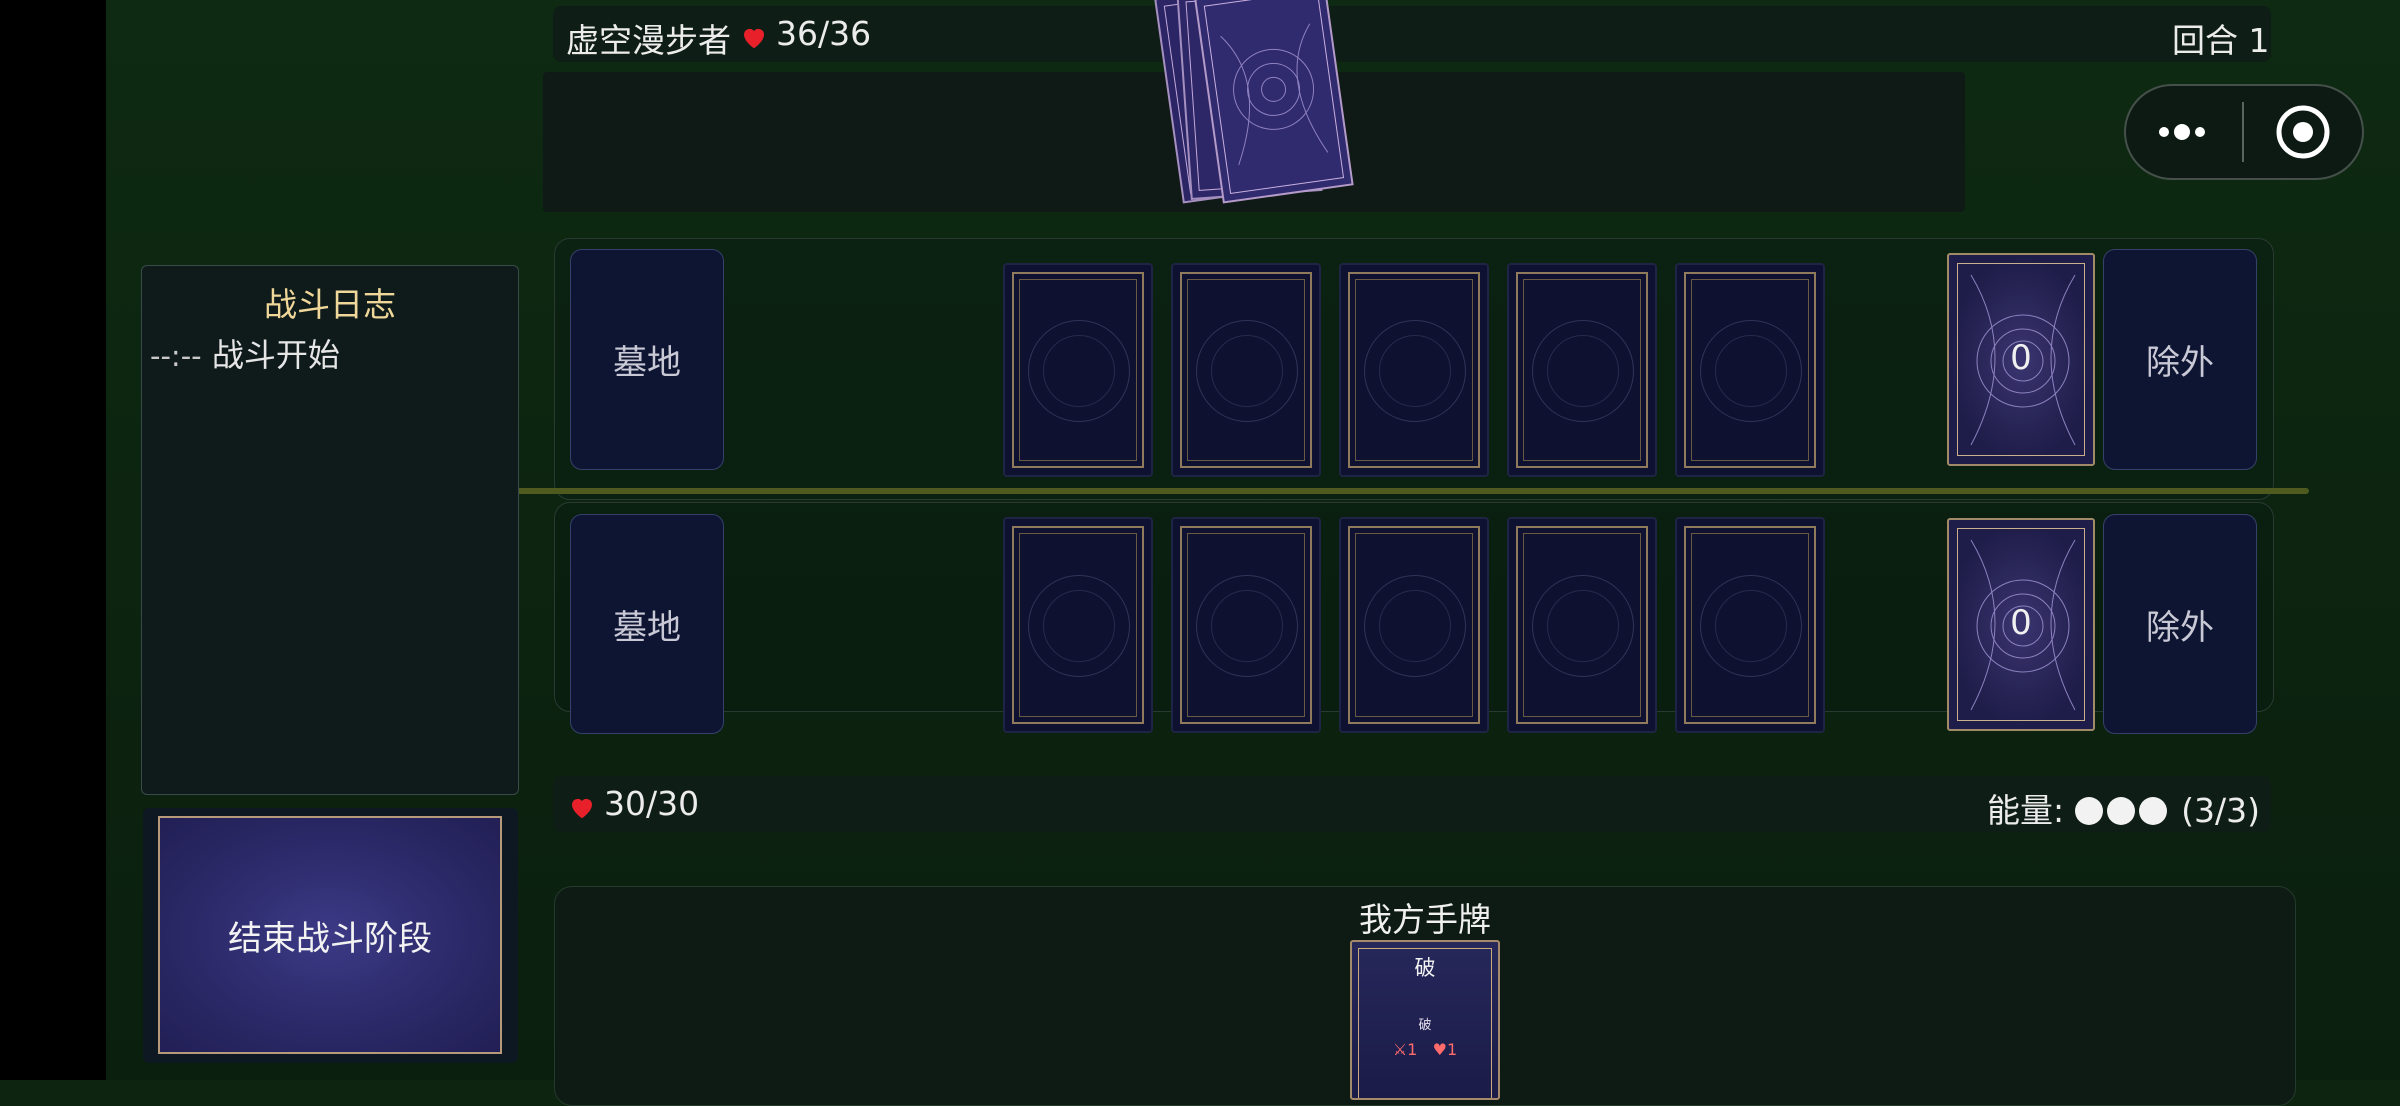 This screenshot has width=2400, height=1106. I want to click on left-black-strip, so click(53, 540).